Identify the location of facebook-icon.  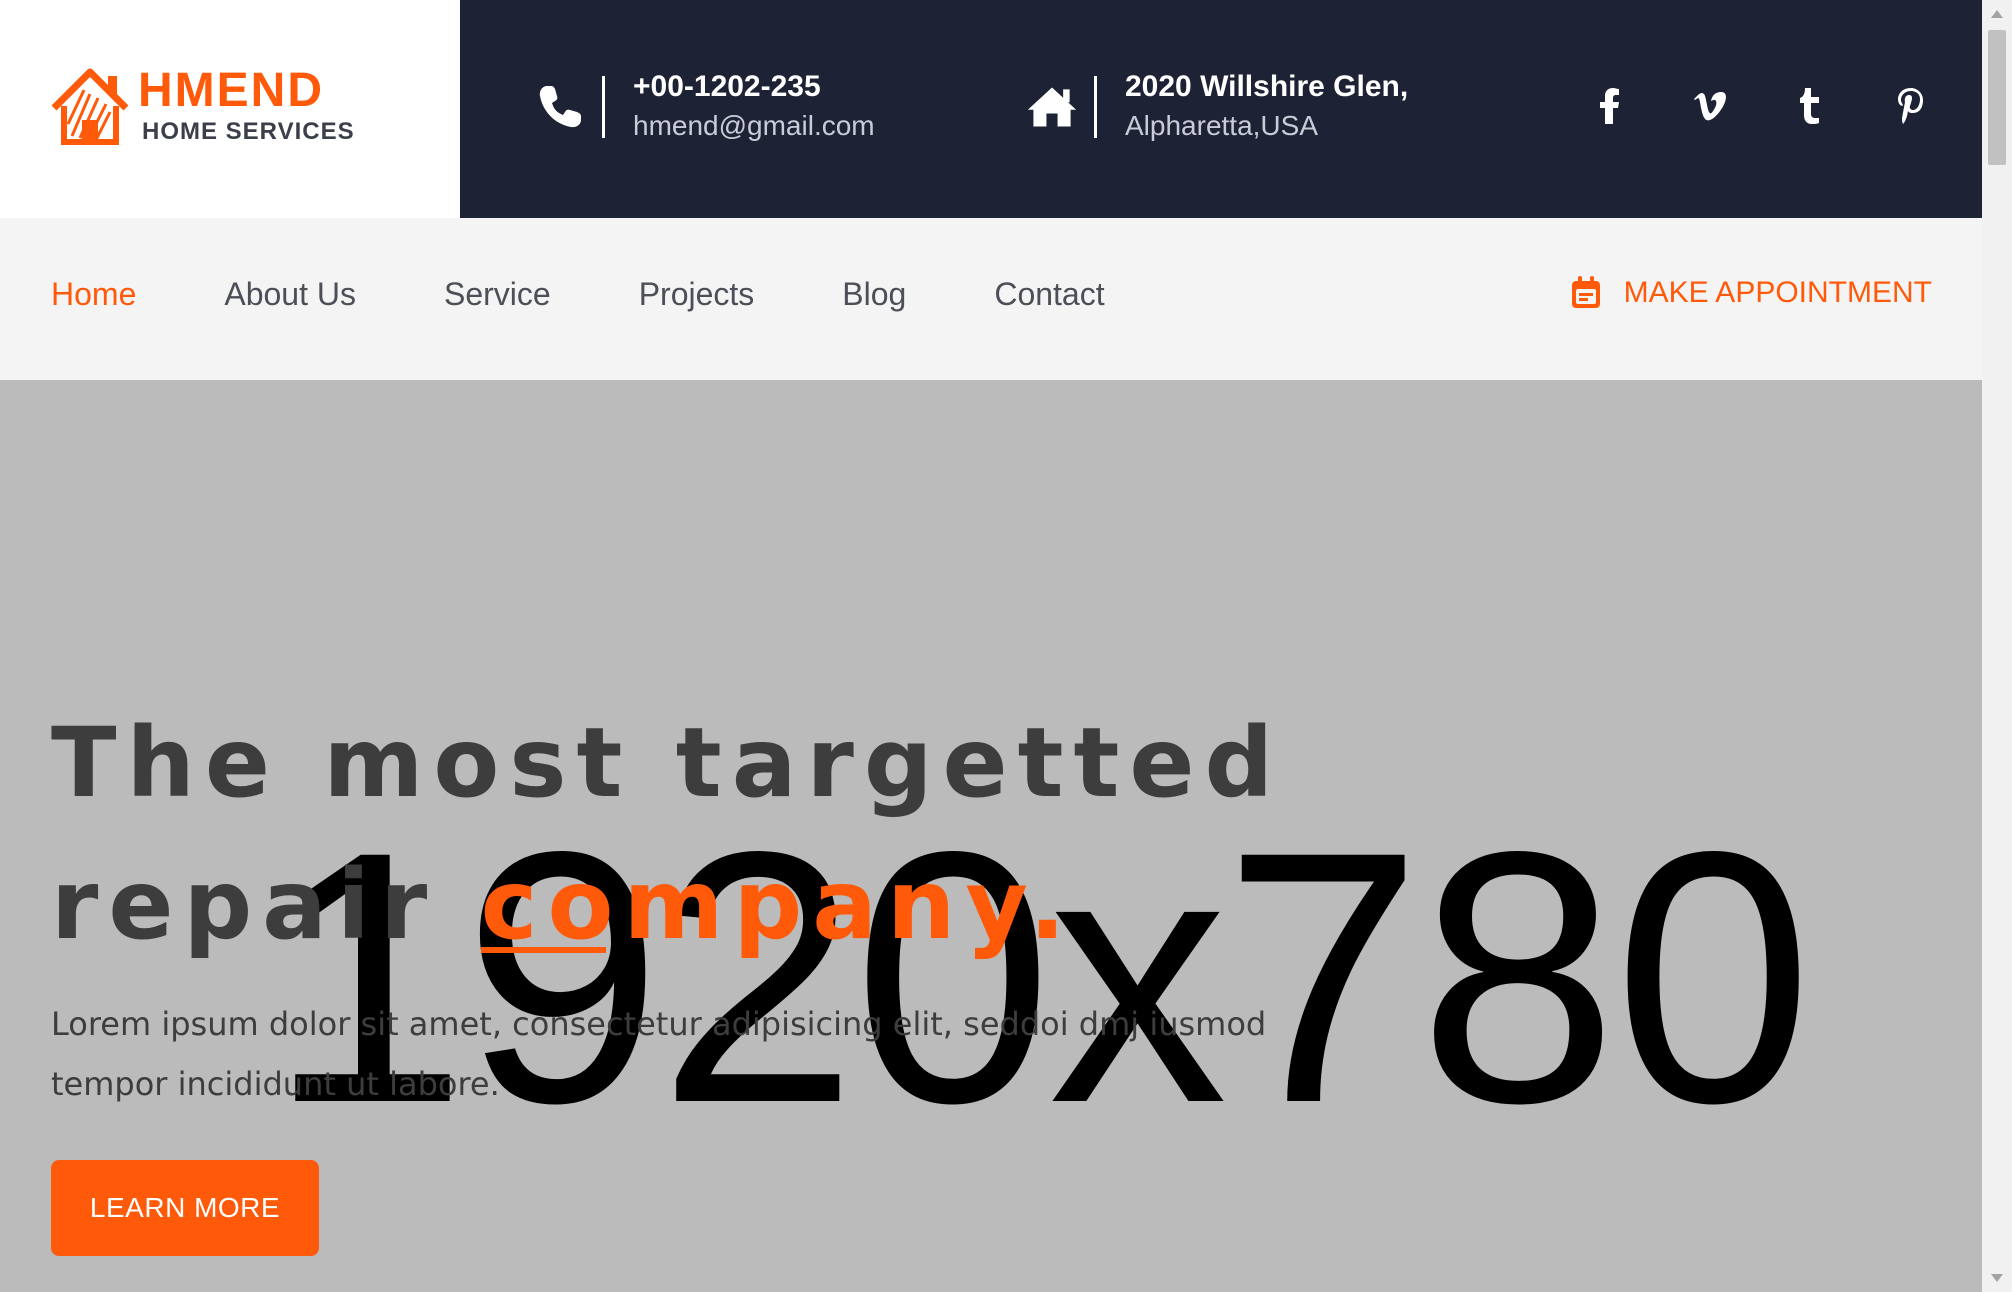
(1610, 106).